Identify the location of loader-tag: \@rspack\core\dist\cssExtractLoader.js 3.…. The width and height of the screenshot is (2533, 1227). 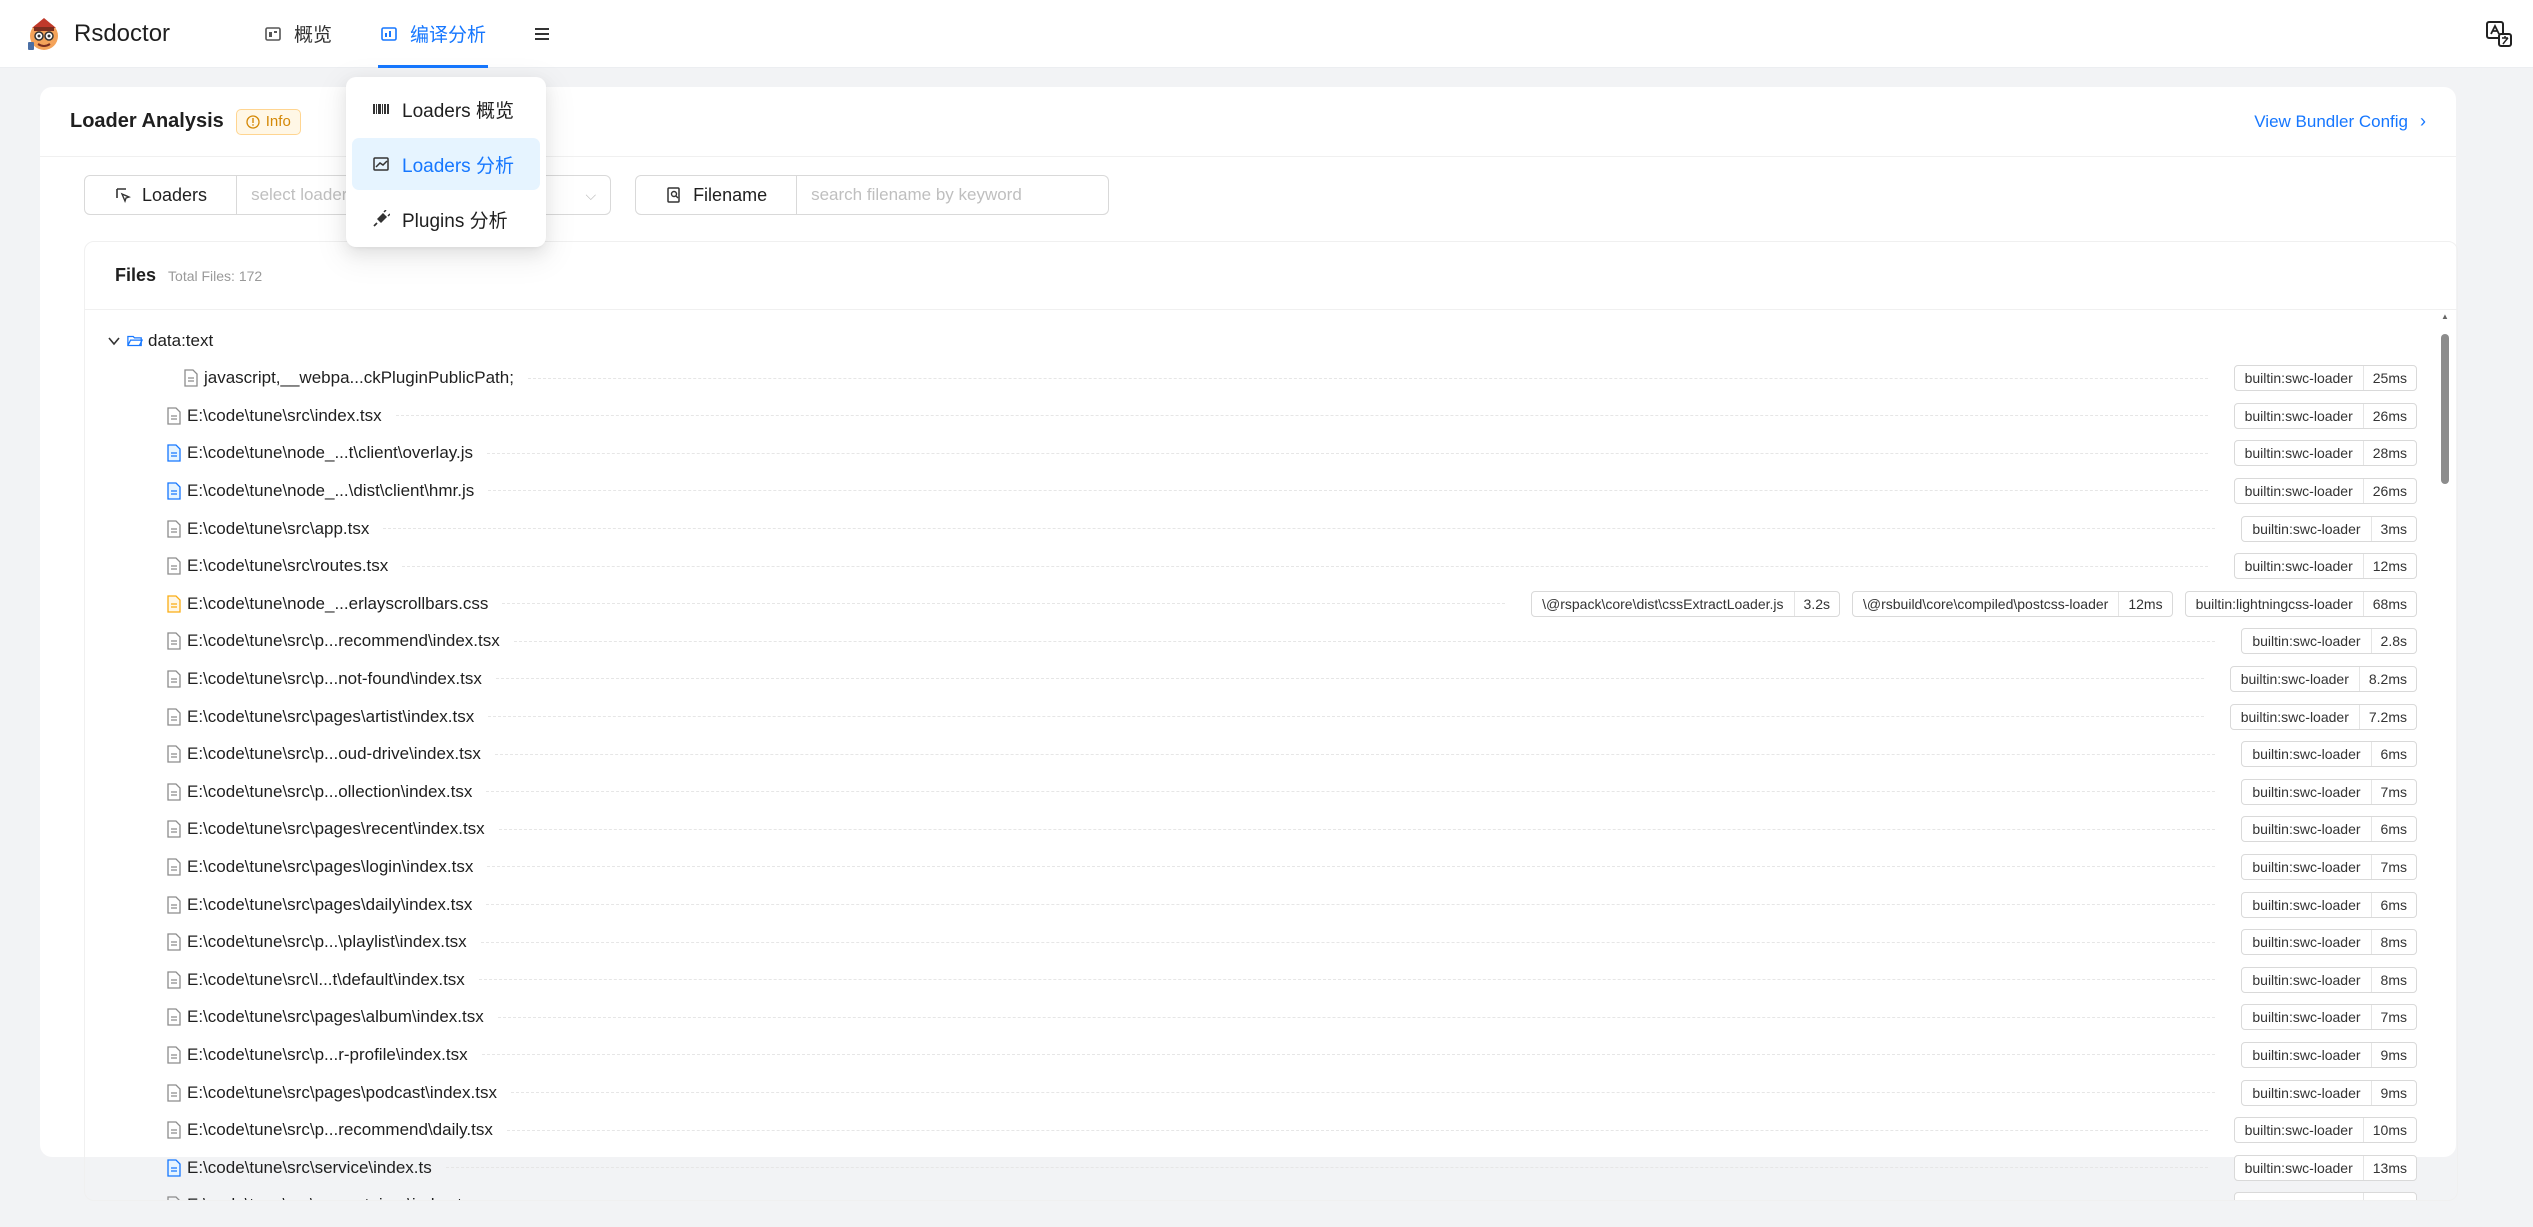
(1685, 603).